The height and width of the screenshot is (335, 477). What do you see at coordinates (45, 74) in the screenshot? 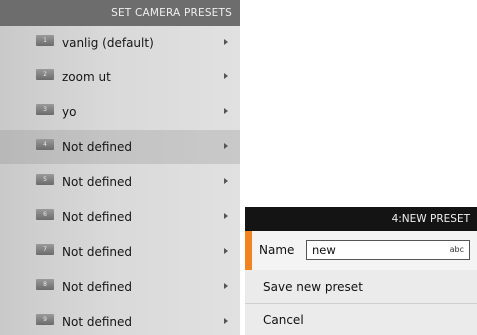
I see `preset-number-icon: 2` at bounding box center [45, 74].